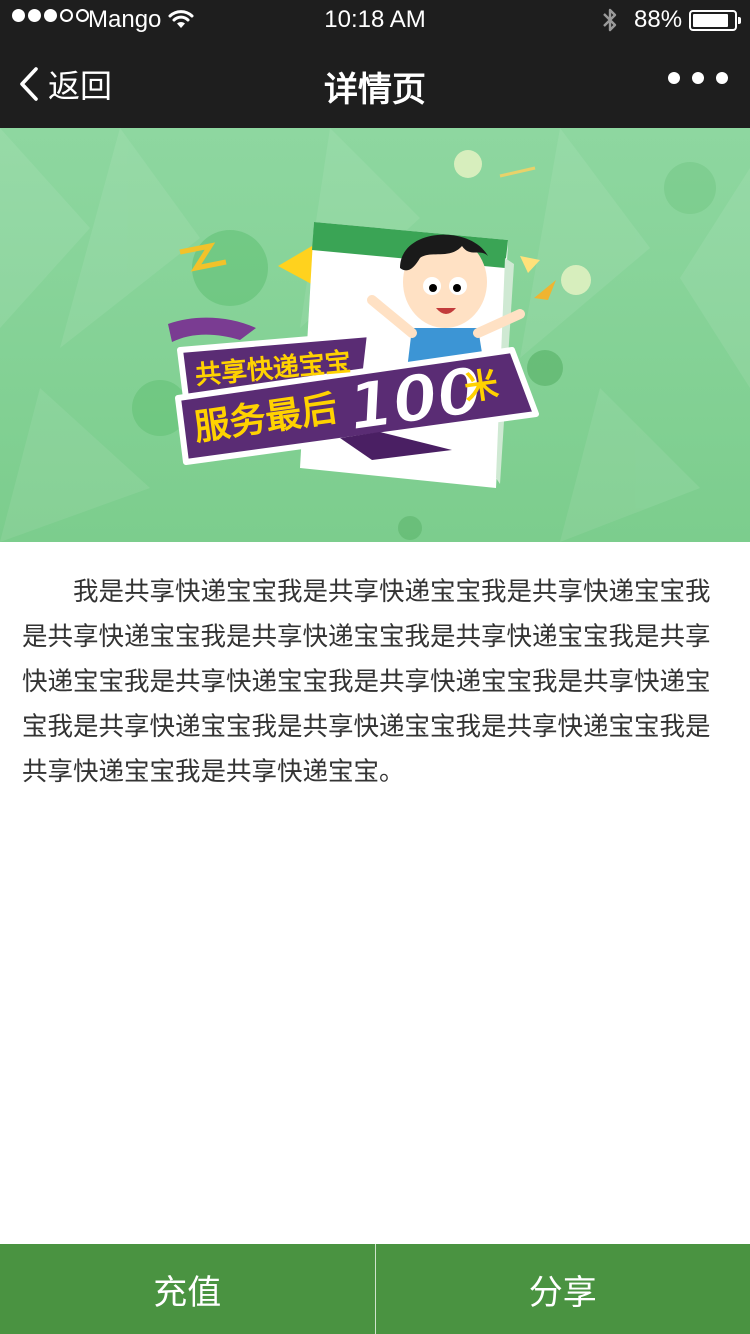 The height and width of the screenshot is (1334, 750). Describe the element at coordinates (674, 78) in the screenshot. I see `ellipsis-icon` at that location.